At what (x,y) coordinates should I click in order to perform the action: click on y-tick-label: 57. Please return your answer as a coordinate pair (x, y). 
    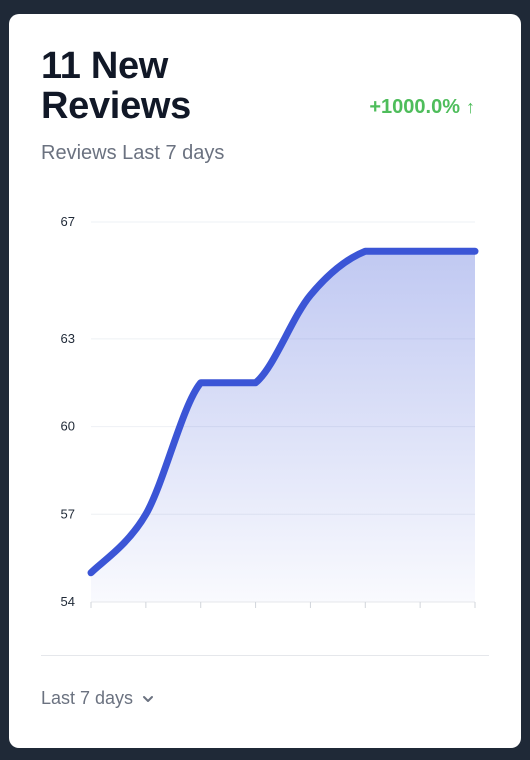
    Looking at the image, I should click on (68, 513).